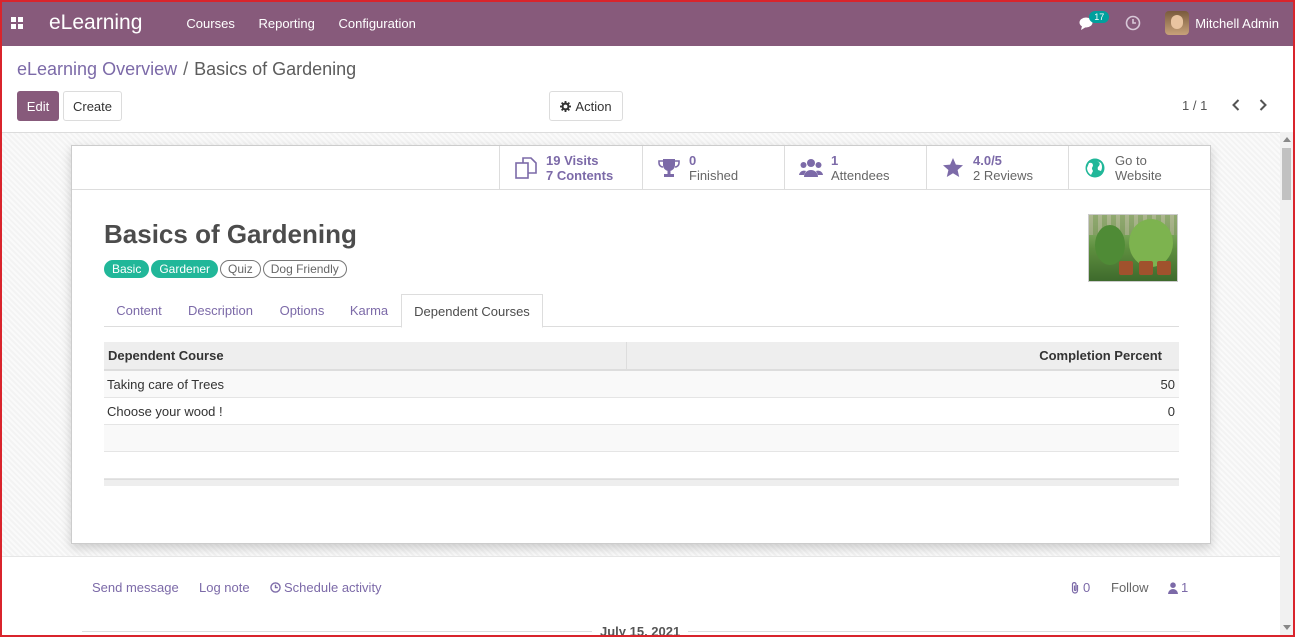  I want to click on header-completion-percent: Completion Percent, so click(903, 355).